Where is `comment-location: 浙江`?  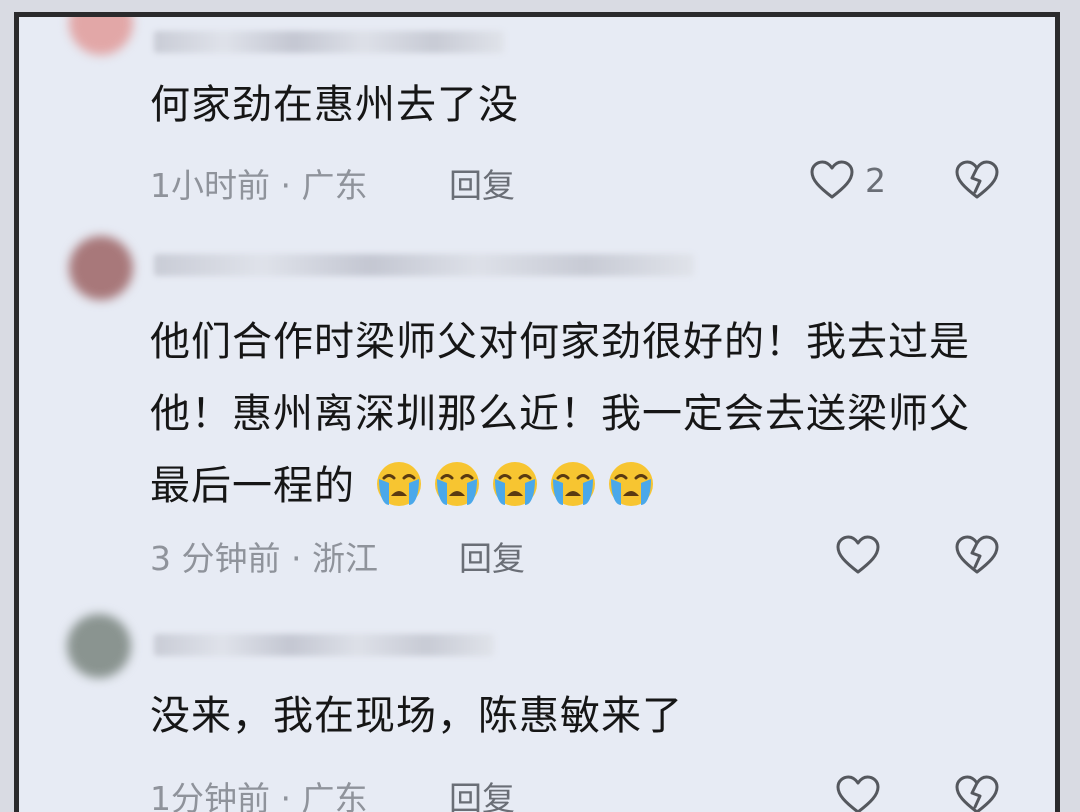 comment-location: 浙江 is located at coordinates (345, 558).